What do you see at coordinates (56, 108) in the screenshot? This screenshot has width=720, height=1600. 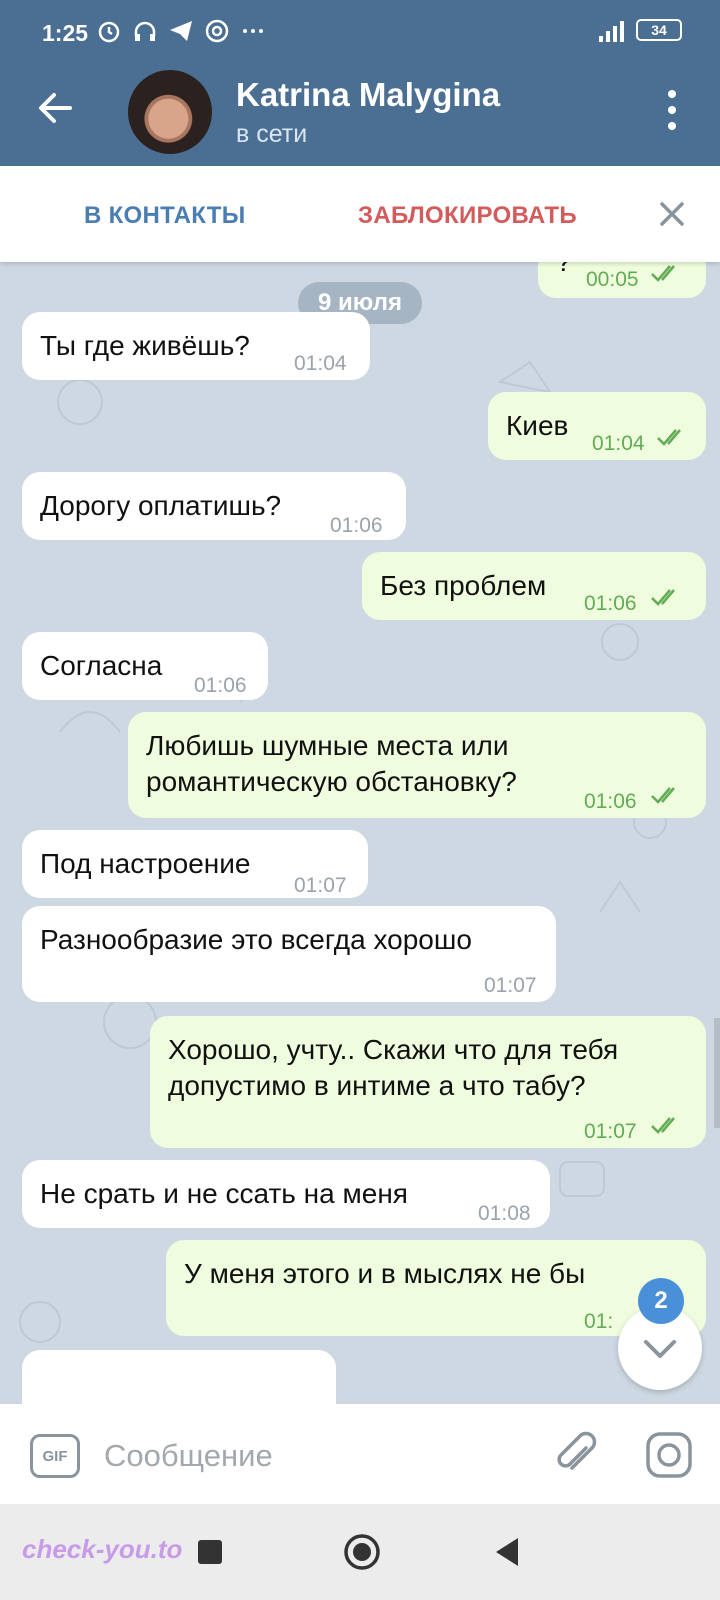 I see `back-arrow-icon` at bounding box center [56, 108].